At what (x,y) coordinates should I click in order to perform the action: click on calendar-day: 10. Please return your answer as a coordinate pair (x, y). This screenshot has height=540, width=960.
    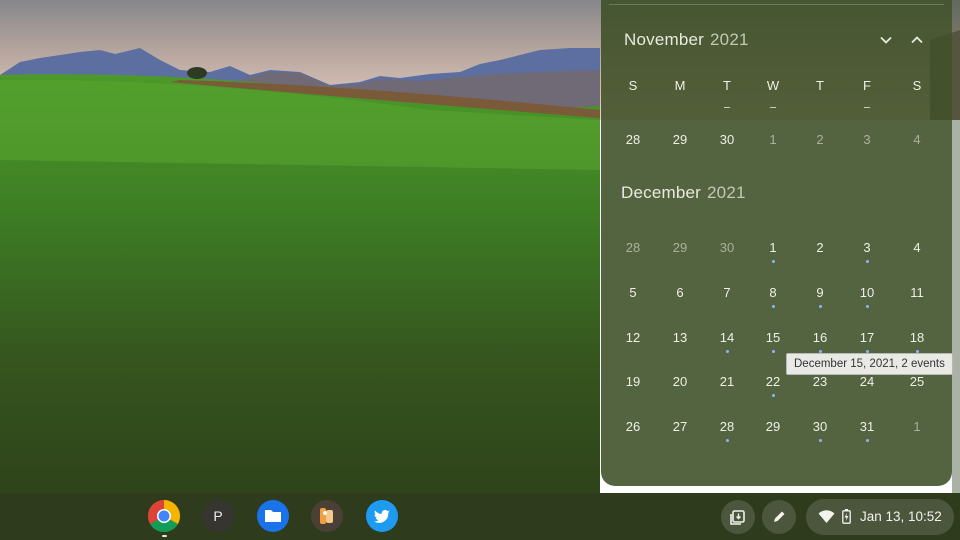
    Looking at the image, I should click on (867, 296).